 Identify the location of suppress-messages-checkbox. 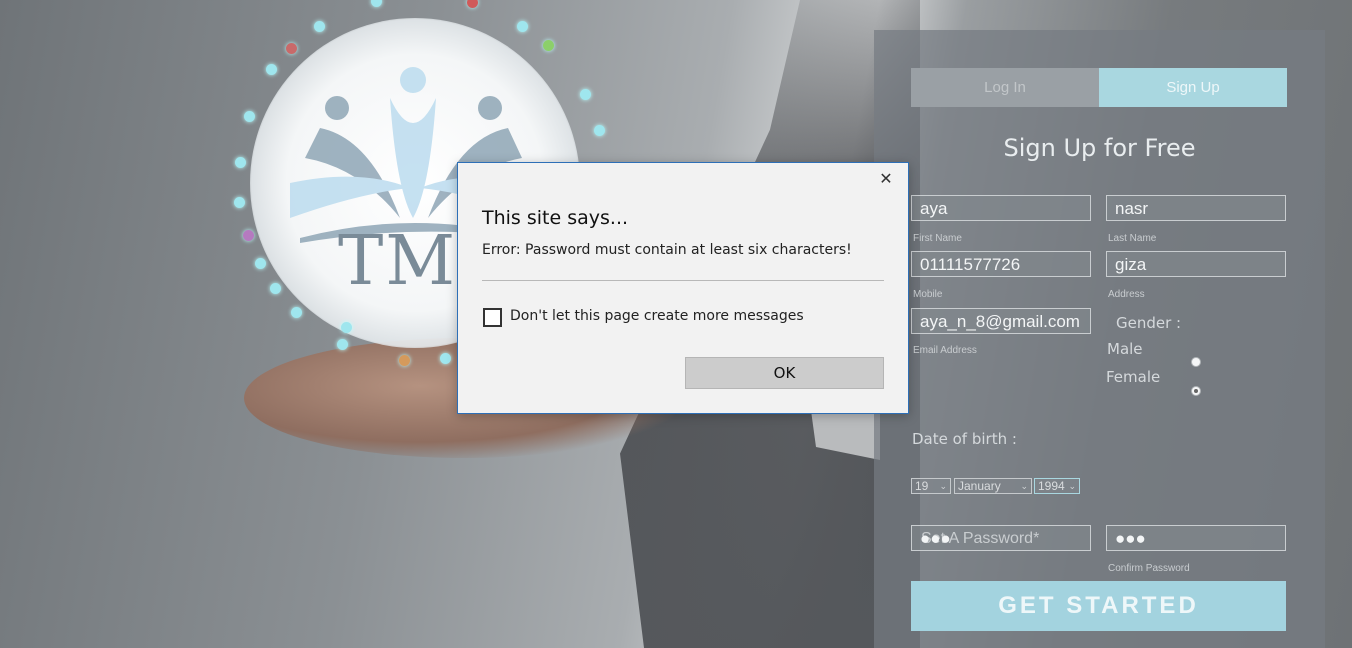
(492, 317).